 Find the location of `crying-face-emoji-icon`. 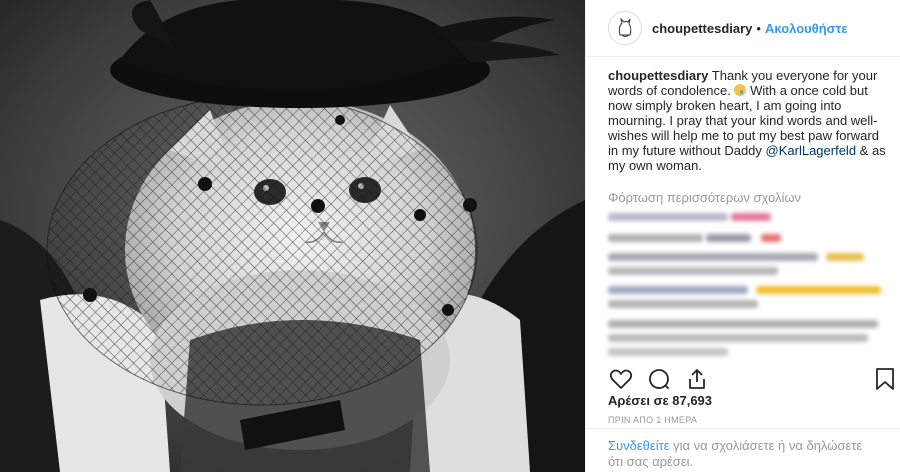

crying-face-emoji-icon is located at coordinates (740, 90).